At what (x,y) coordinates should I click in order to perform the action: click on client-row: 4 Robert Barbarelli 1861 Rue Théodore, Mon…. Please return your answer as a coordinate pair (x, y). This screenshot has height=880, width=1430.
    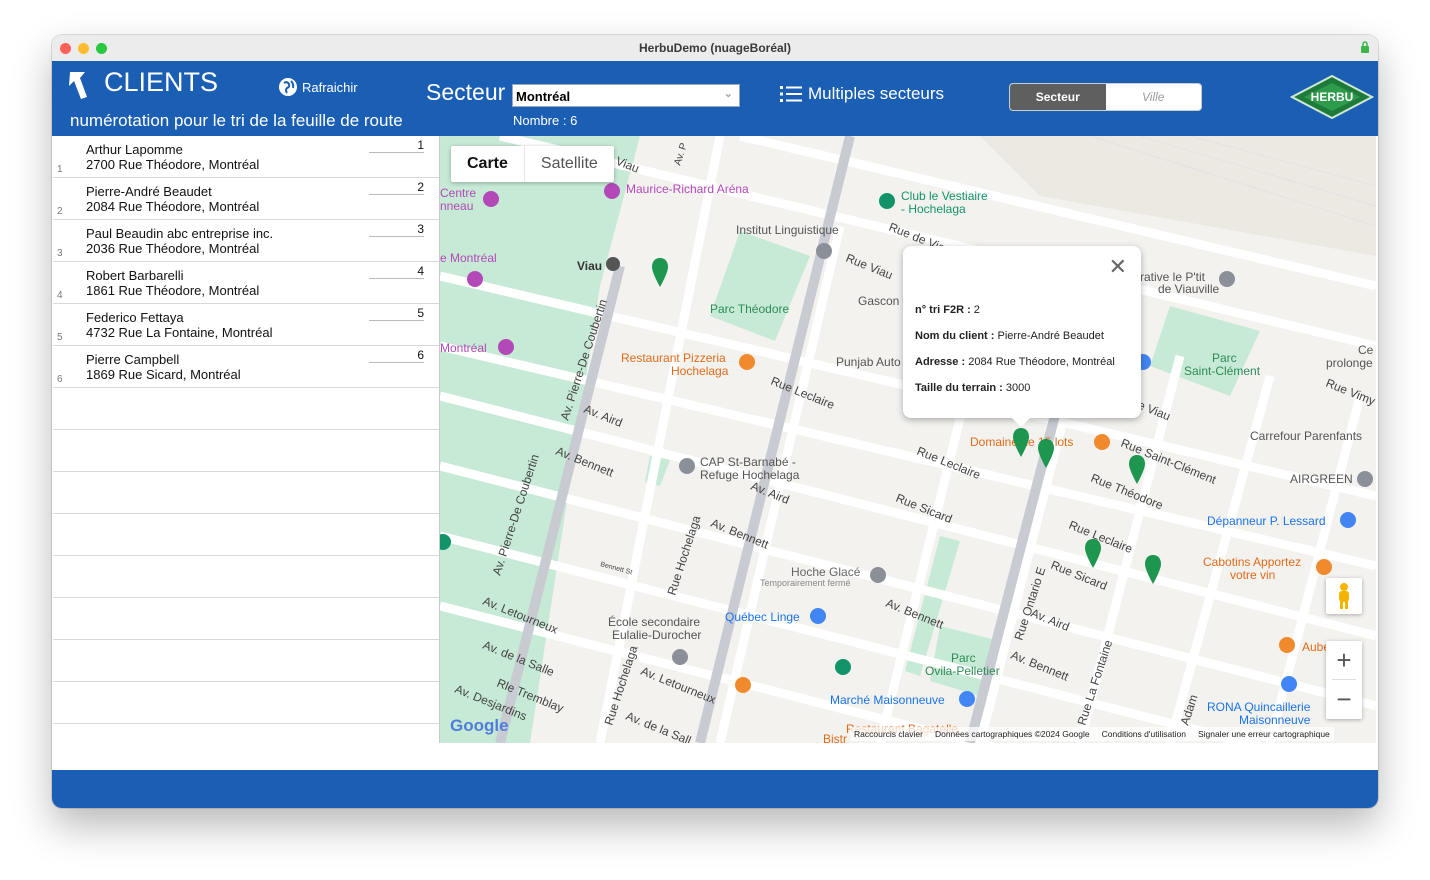
    Looking at the image, I should click on (246, 283).